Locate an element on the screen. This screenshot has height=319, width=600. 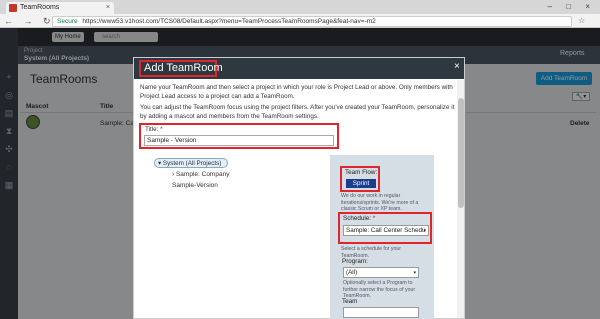
team-label: Team is located at coordinates (350, 301).